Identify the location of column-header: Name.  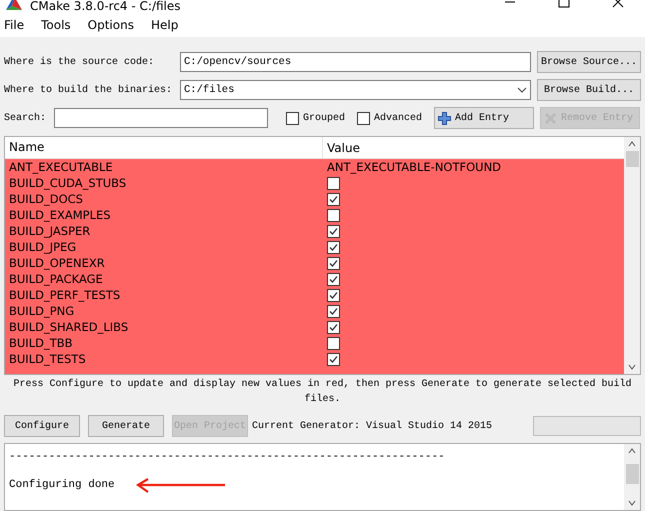
(164, 147).